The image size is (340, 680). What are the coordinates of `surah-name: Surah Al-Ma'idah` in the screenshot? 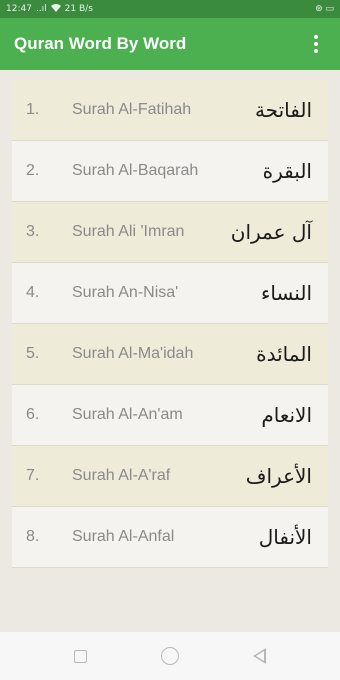 It's located at (133, 353).